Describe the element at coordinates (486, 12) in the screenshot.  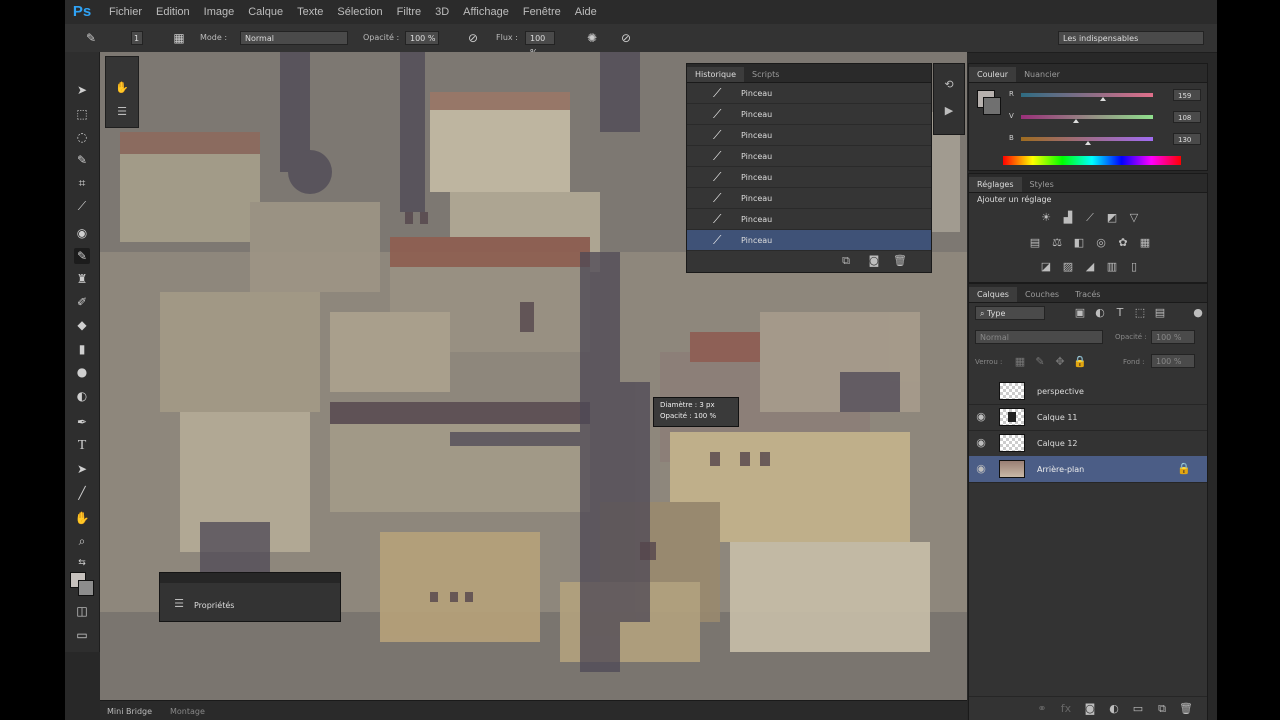
I see `menu-affichage: Affichage` at that location.